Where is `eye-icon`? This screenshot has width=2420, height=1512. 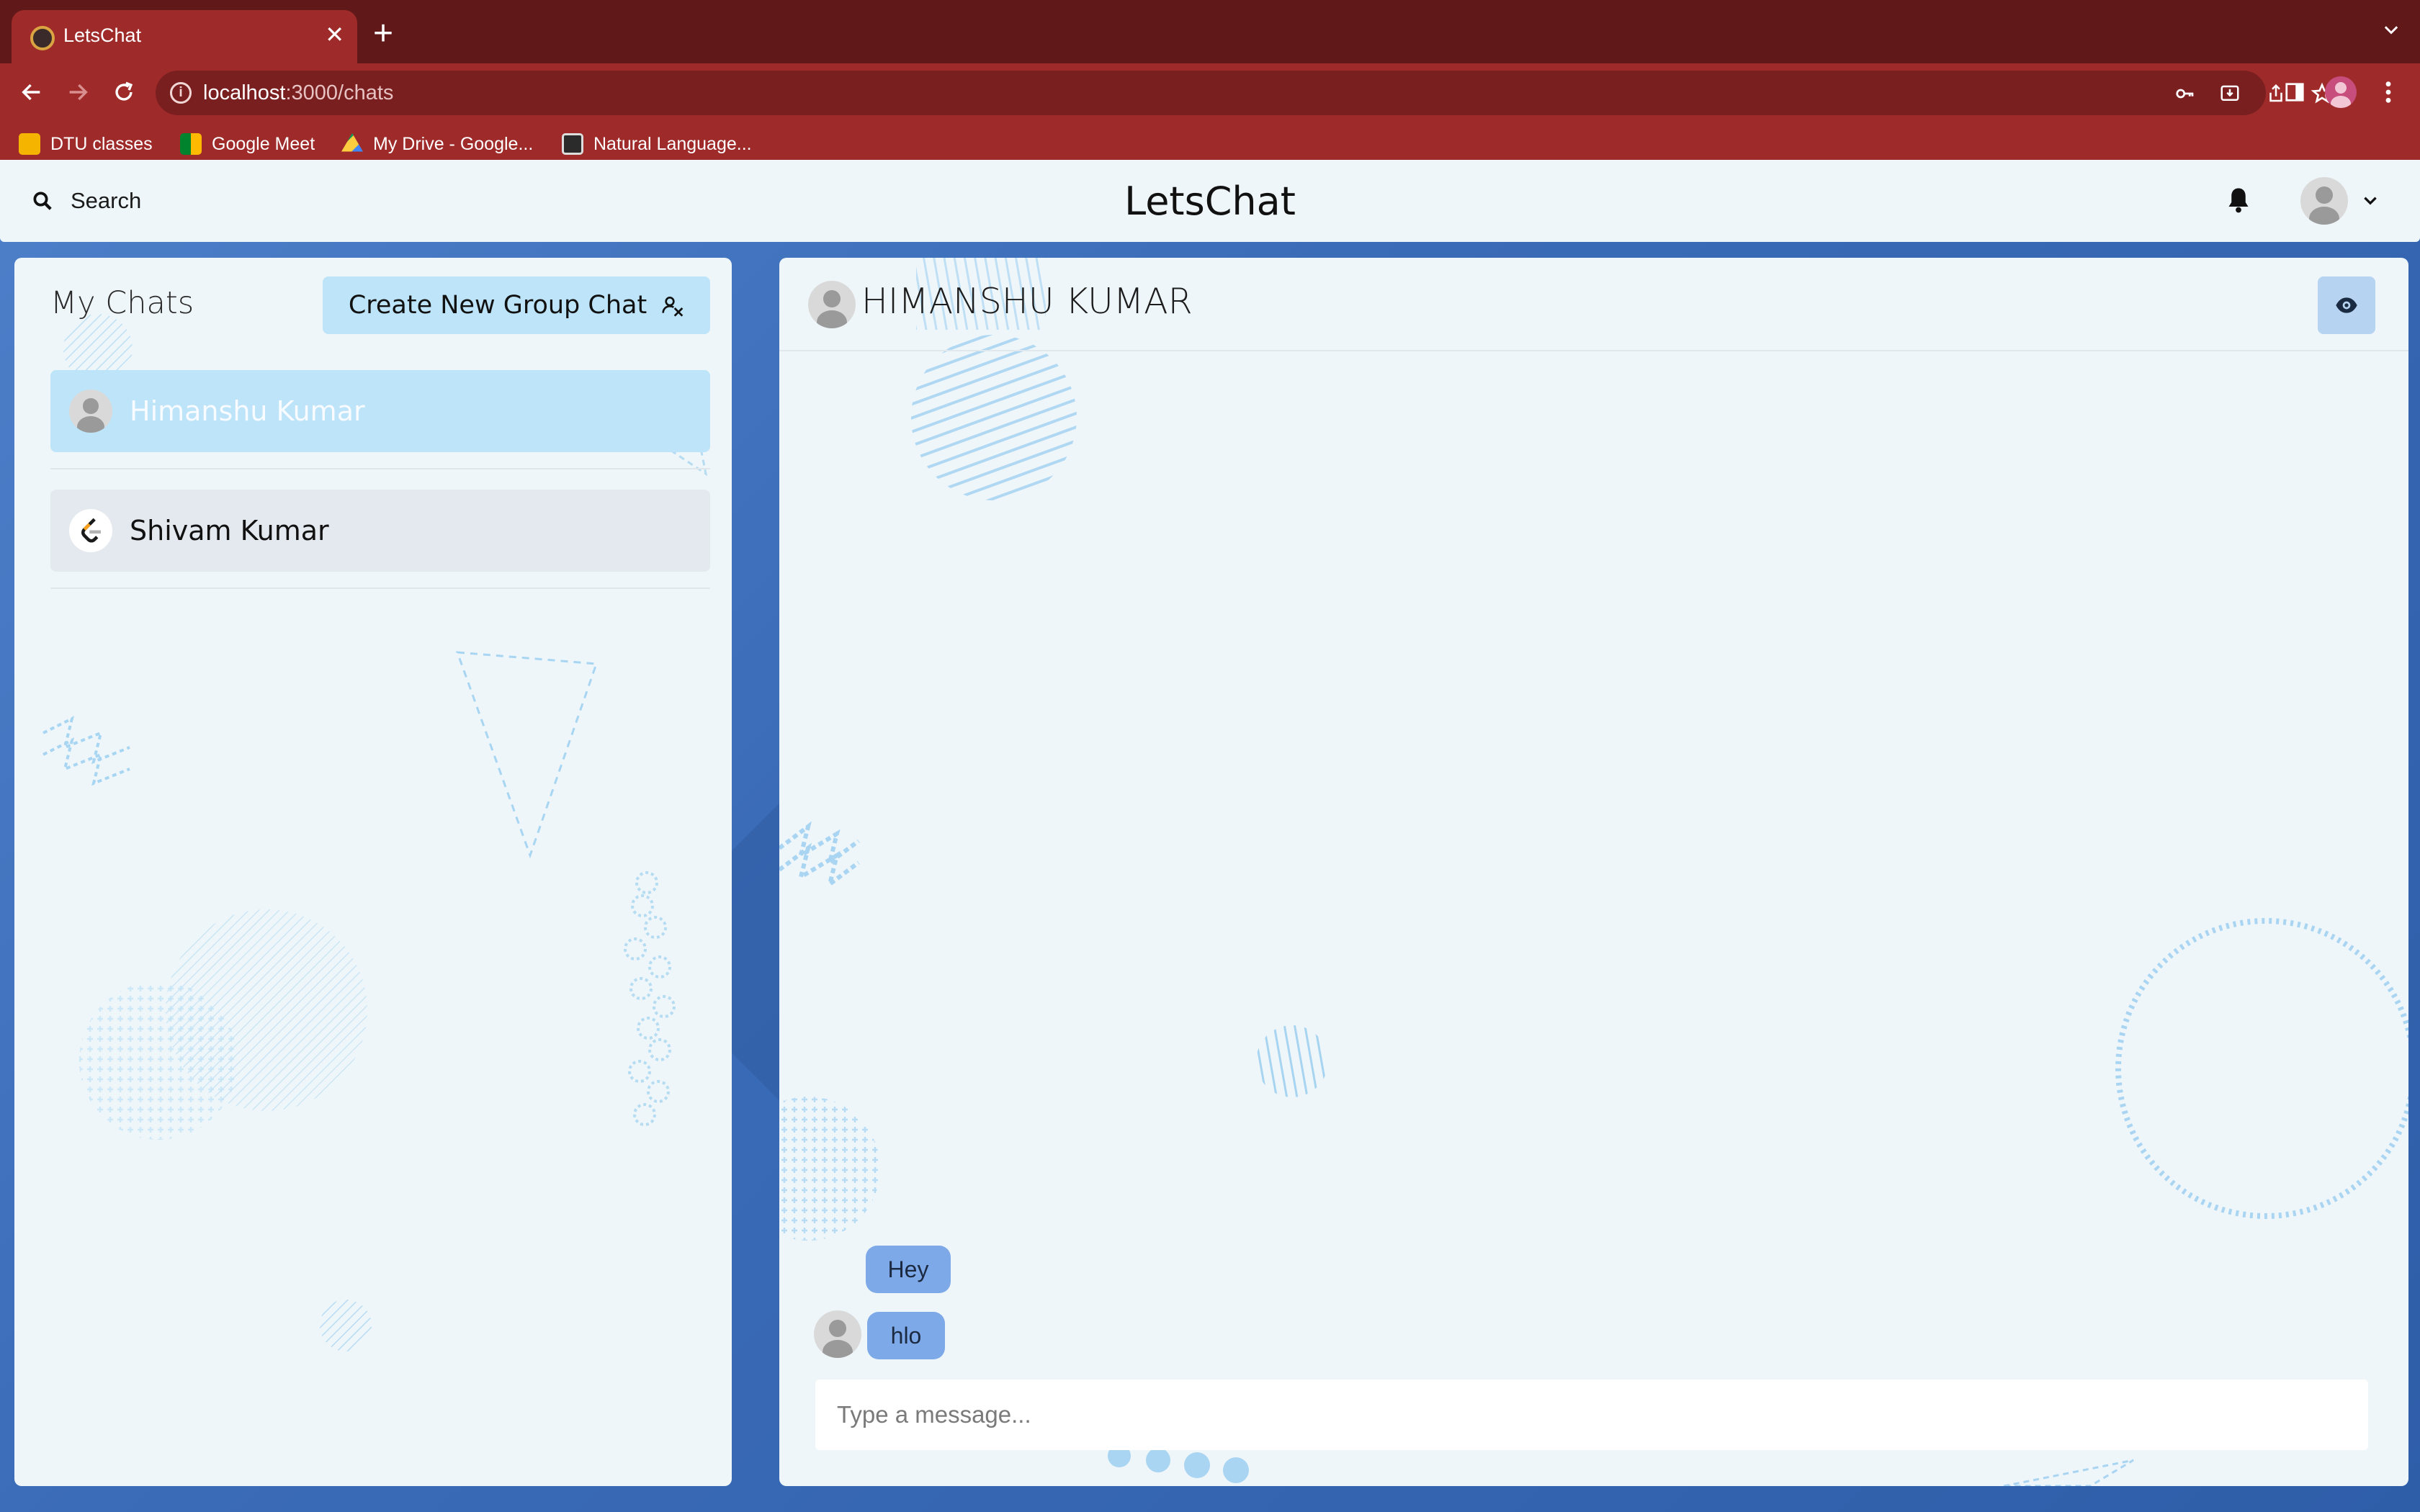
eye-icon is located at coordinates (2346, 305).